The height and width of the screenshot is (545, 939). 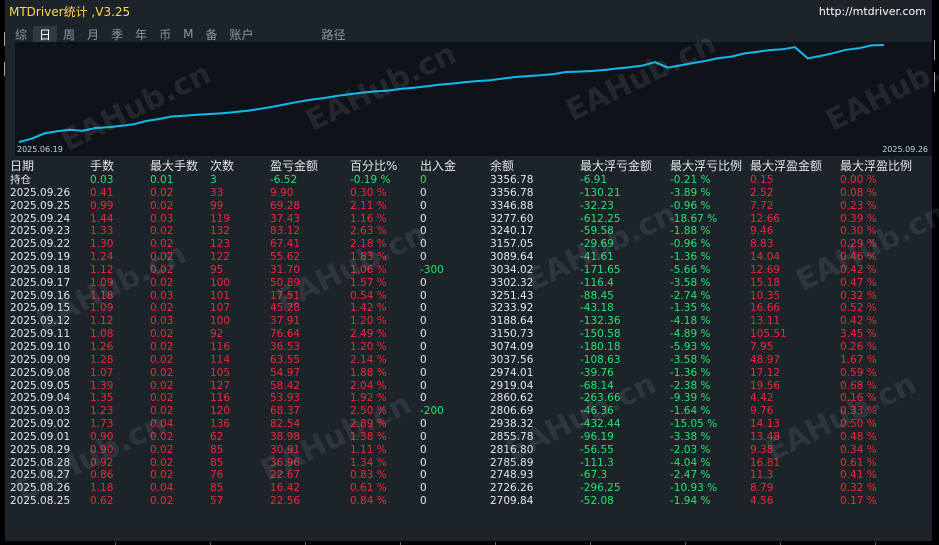 I want to click on tab-7: M, so click(x=188, y=34).